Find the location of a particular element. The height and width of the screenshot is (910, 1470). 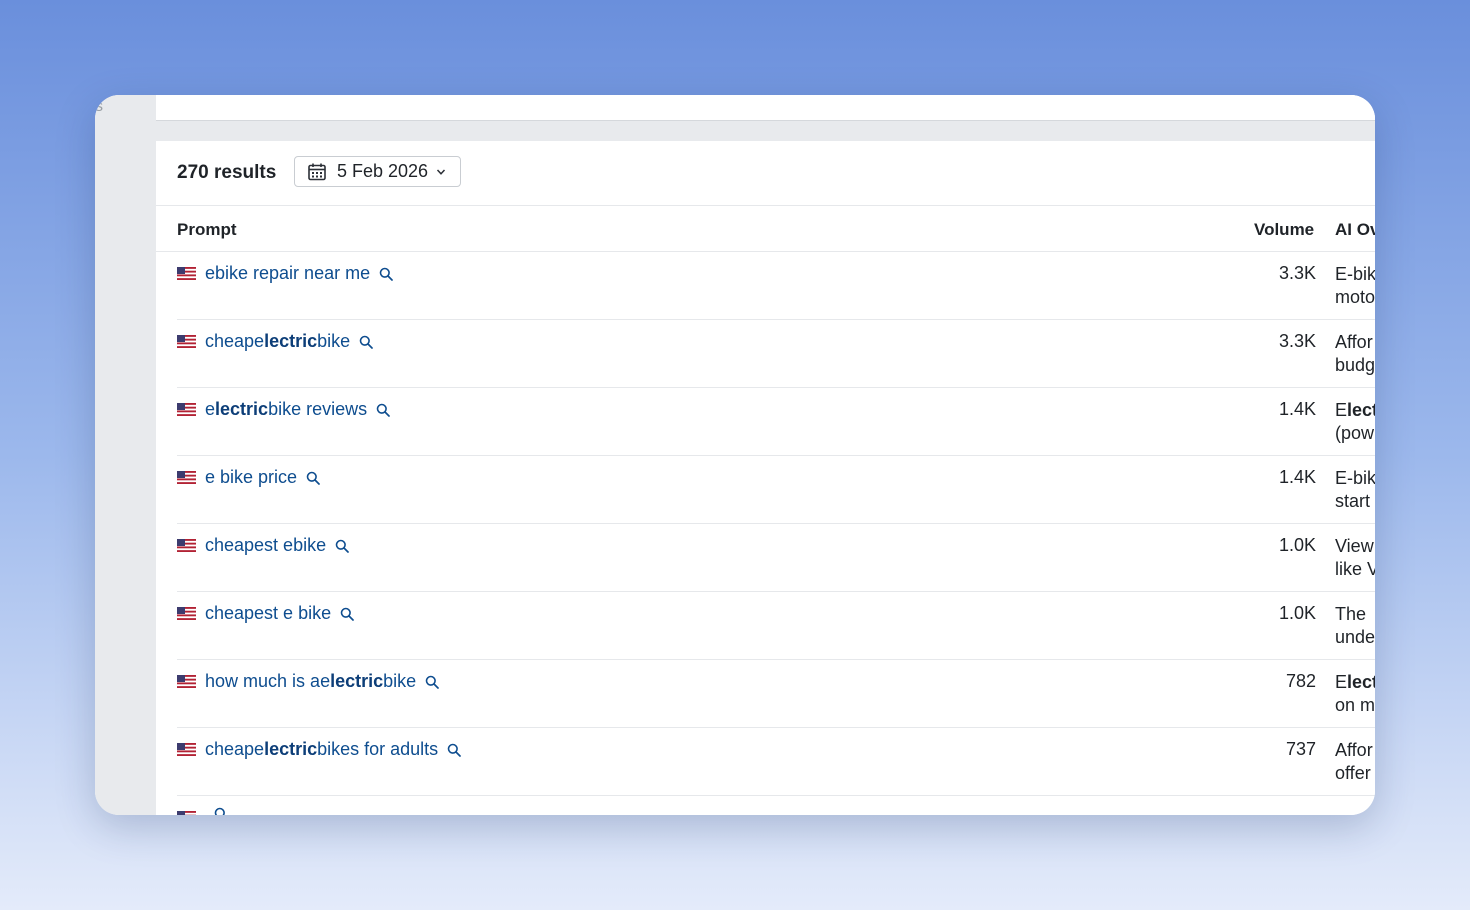

keyword-part: bikes for adults is located at coordinates (378, 749).